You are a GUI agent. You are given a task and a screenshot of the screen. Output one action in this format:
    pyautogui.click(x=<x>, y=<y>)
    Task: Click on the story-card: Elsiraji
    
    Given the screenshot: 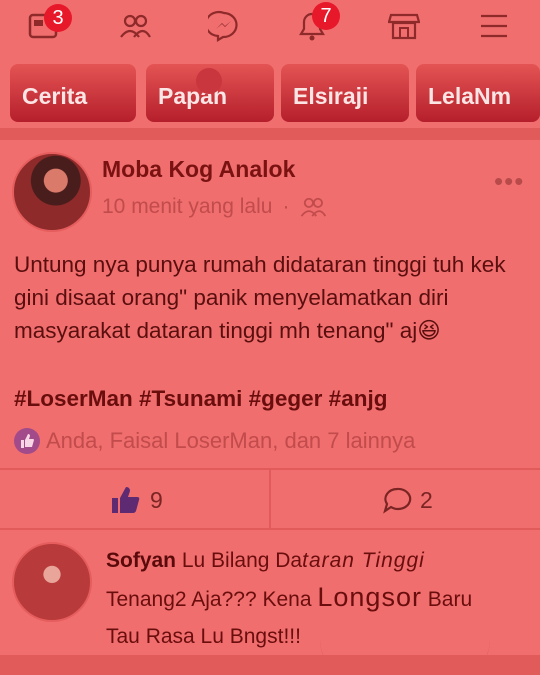 What is the action you would take?
    pyautogui.click(x=345, y=93)
    